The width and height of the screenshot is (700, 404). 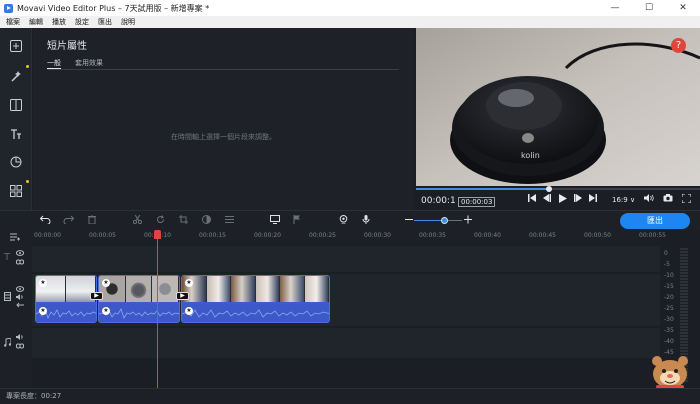 I want to click on play-icon, so click(x=562, y=199).